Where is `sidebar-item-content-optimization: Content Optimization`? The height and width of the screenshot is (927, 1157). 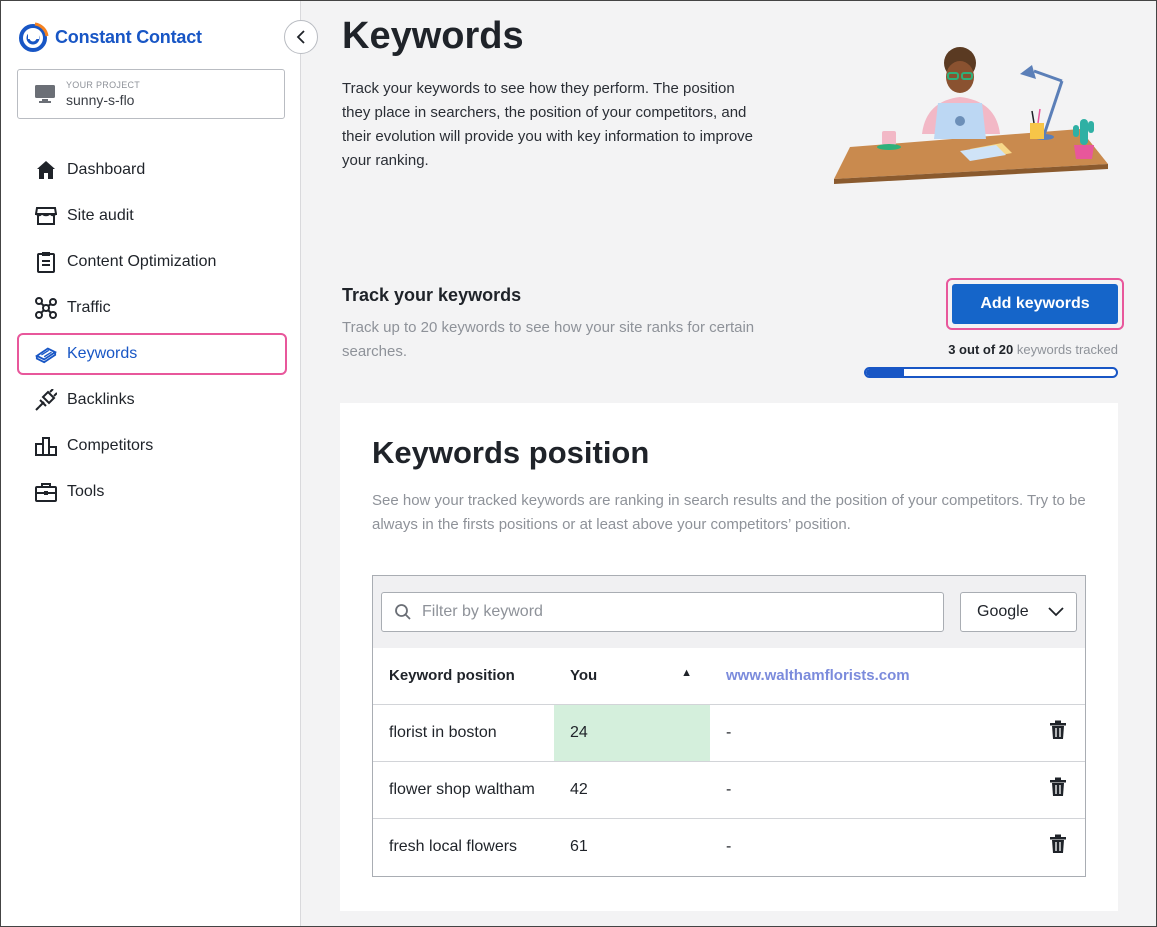
sidebar-item-content-optimization: Content Optimization is located at coordinates (152, 262).